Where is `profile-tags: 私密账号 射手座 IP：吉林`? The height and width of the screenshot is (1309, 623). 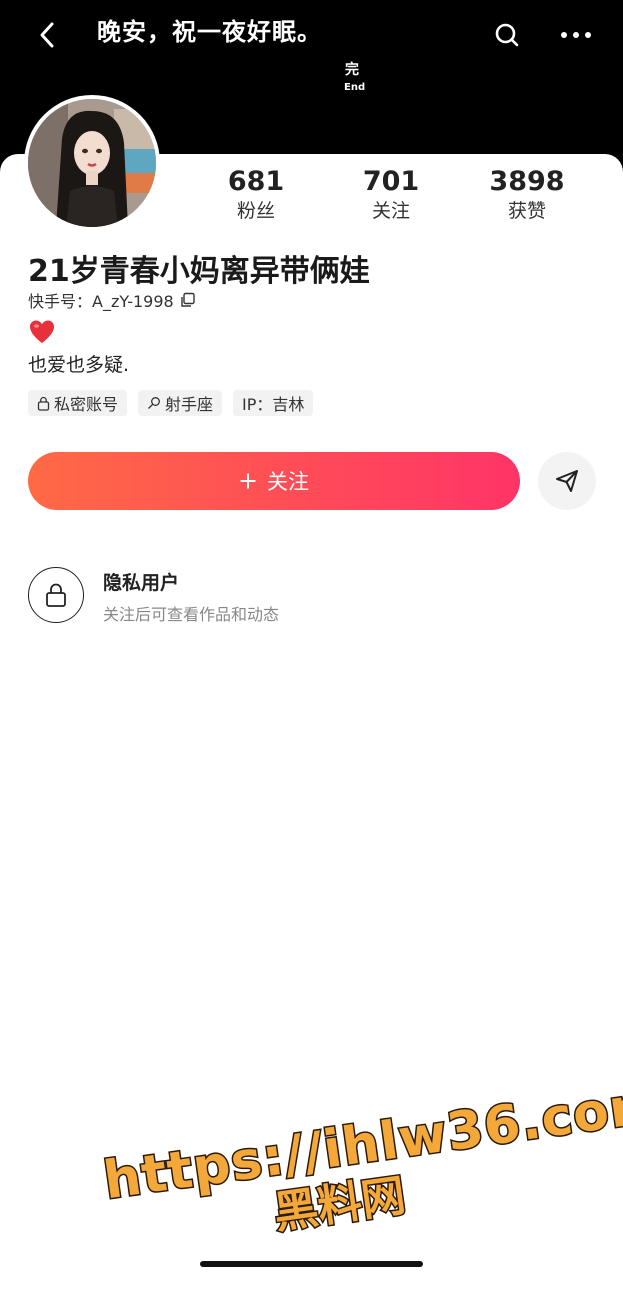
profile-tags: 私密账号 射手座 IP：吉林 is located at coordinates (171, 403).